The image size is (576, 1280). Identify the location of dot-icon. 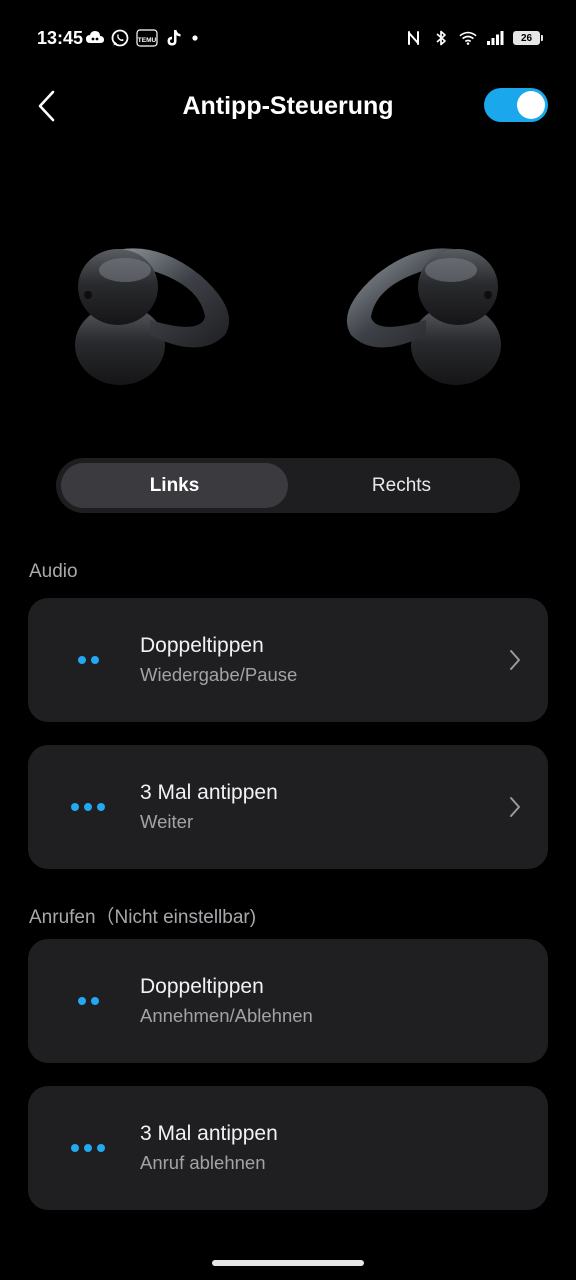
(195, 38).